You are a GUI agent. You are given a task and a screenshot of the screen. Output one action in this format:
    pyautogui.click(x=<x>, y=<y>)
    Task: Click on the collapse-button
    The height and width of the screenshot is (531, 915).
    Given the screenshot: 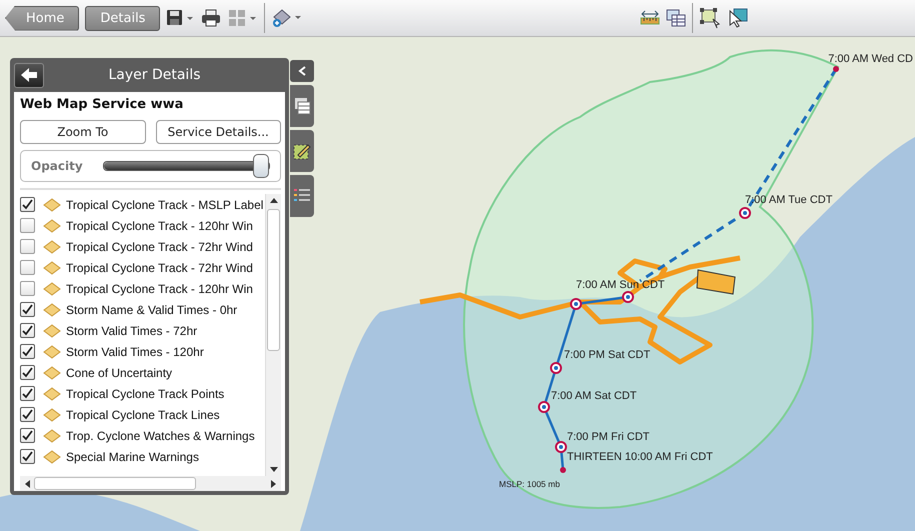 What is the action you would take?
    pyautogui.click(x=302, y=71)
    